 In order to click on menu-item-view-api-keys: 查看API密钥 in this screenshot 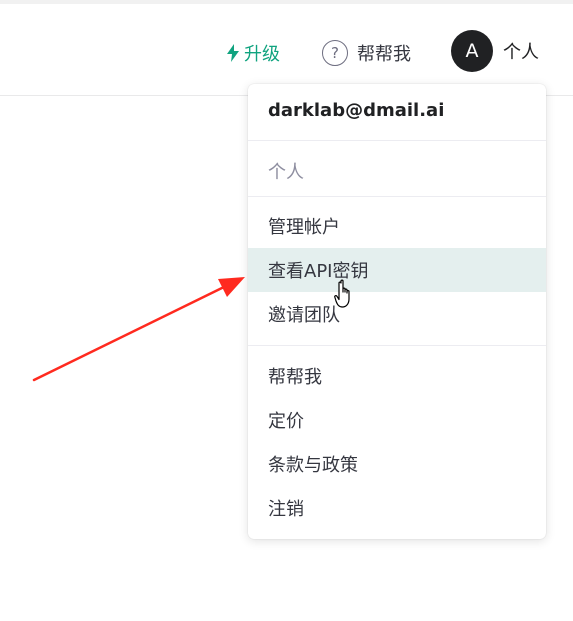, I will do `click(397, 270)`.